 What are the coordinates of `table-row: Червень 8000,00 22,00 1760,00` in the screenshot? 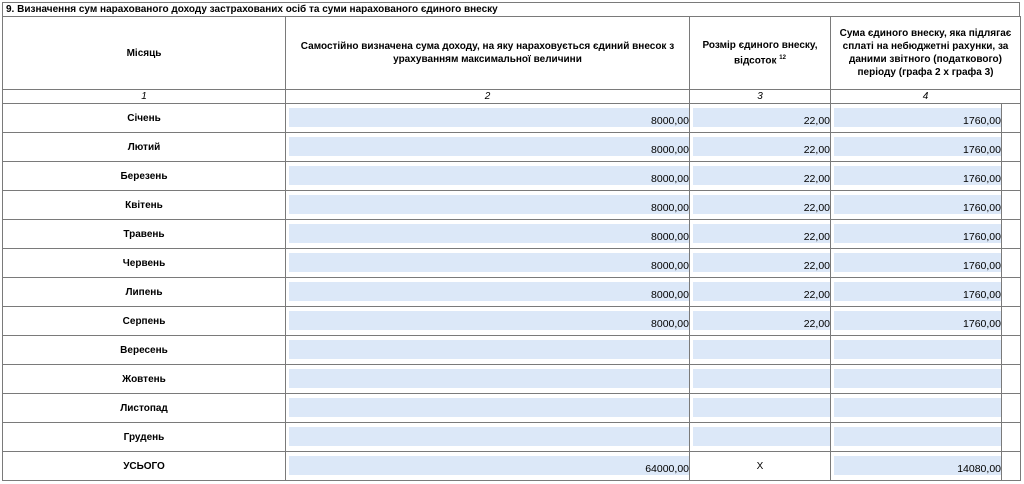 It's located at (511, 263).